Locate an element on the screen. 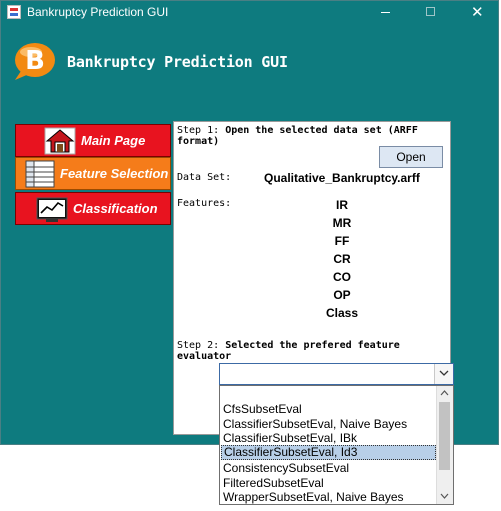 This screenshot has width=501, height=511. feature-item: Class is located at coordinates (342, 313).